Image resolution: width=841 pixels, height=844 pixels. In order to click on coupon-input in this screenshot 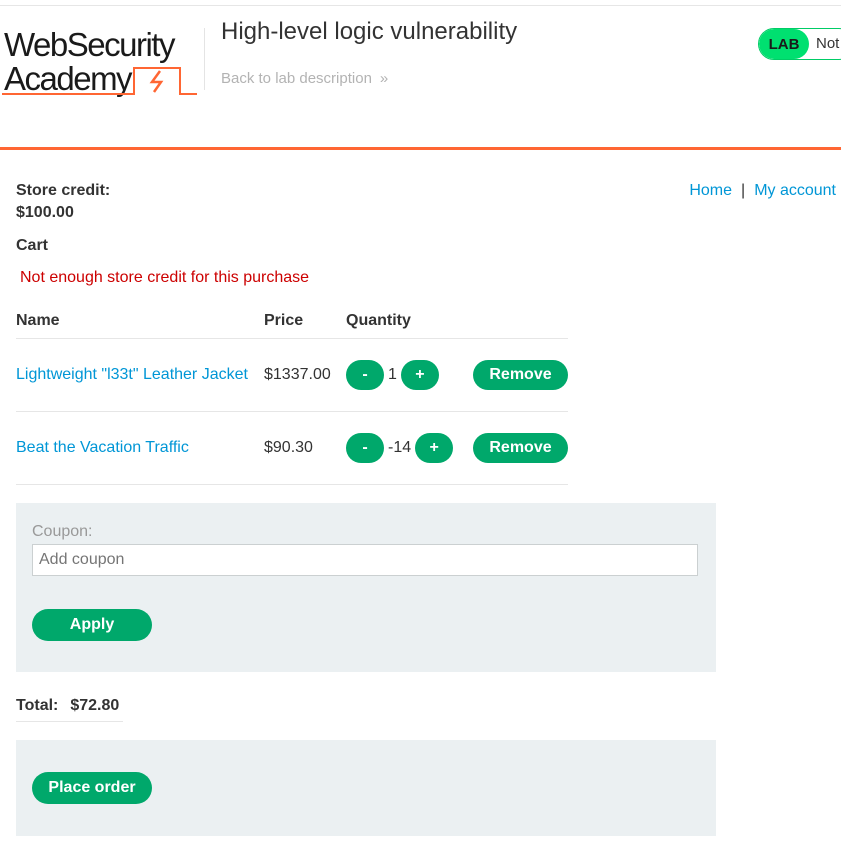, I will do `click(365, 560)`.